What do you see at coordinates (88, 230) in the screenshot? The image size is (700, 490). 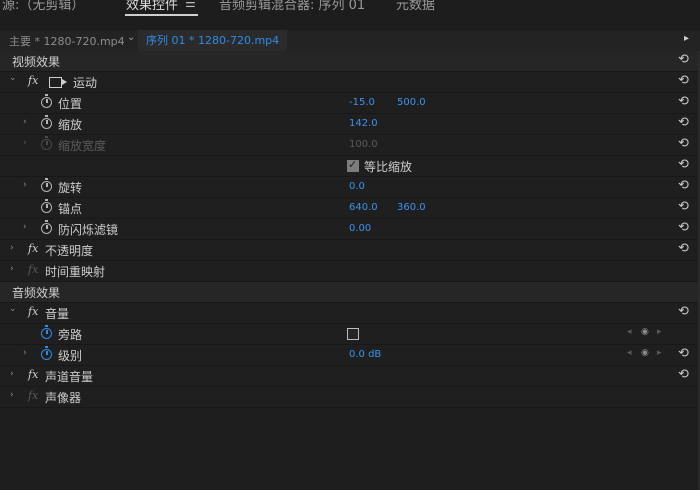 I see `anti-flicker-label: 防闪烁滤镜` at bounding box center [88, 230].